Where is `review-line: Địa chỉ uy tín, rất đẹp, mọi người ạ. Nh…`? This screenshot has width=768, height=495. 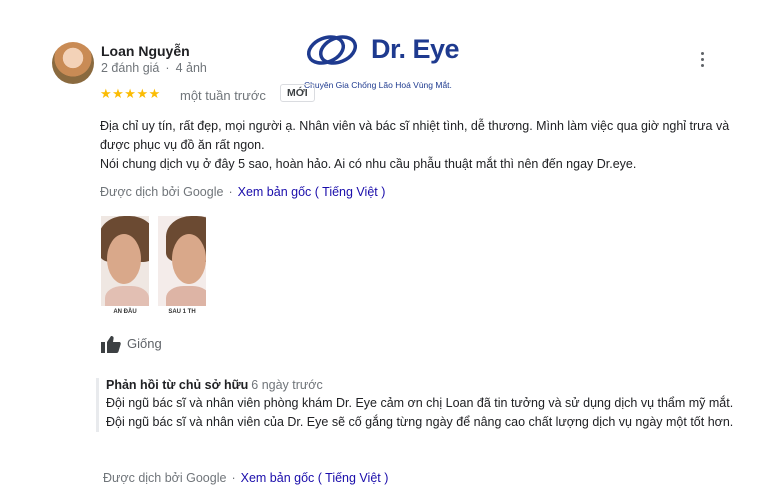
review-line: Địa chỉ uy tín, rất đẹp, mọi người ạ. Nh… is located at coordinates (415, 135).